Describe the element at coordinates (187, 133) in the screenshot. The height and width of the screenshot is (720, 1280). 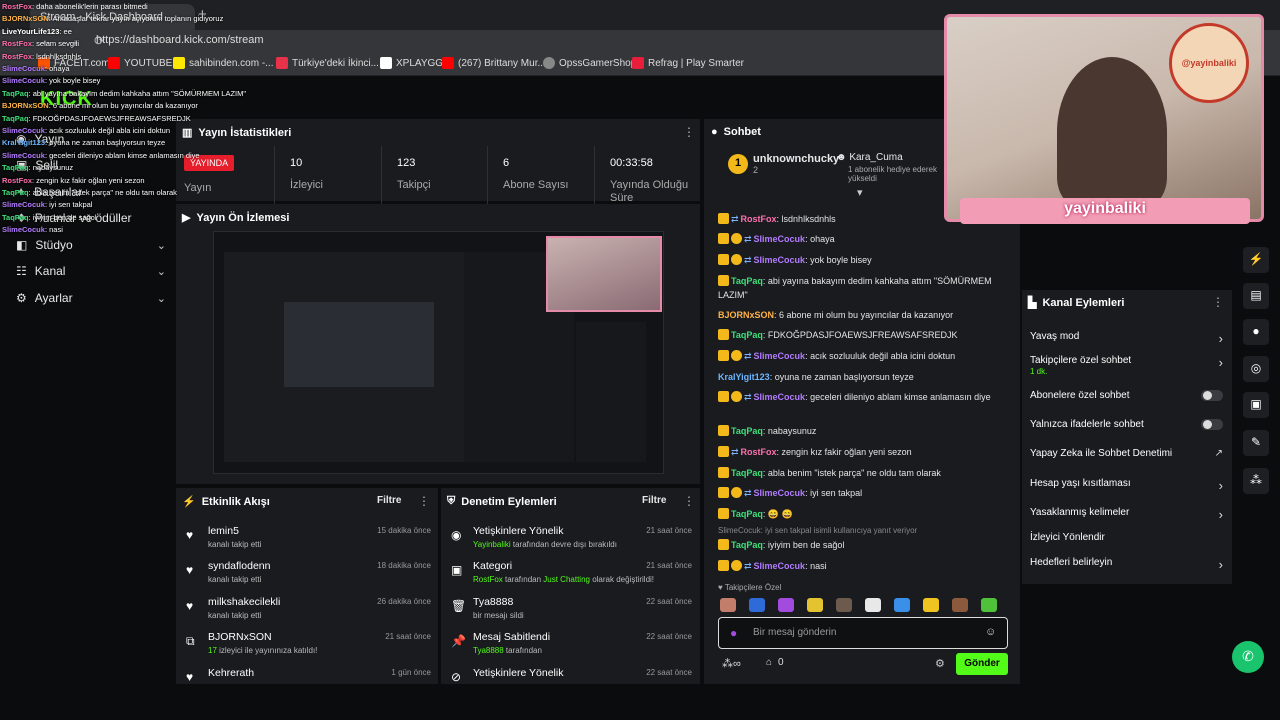
I see `chart-icon: ▥` at that location.